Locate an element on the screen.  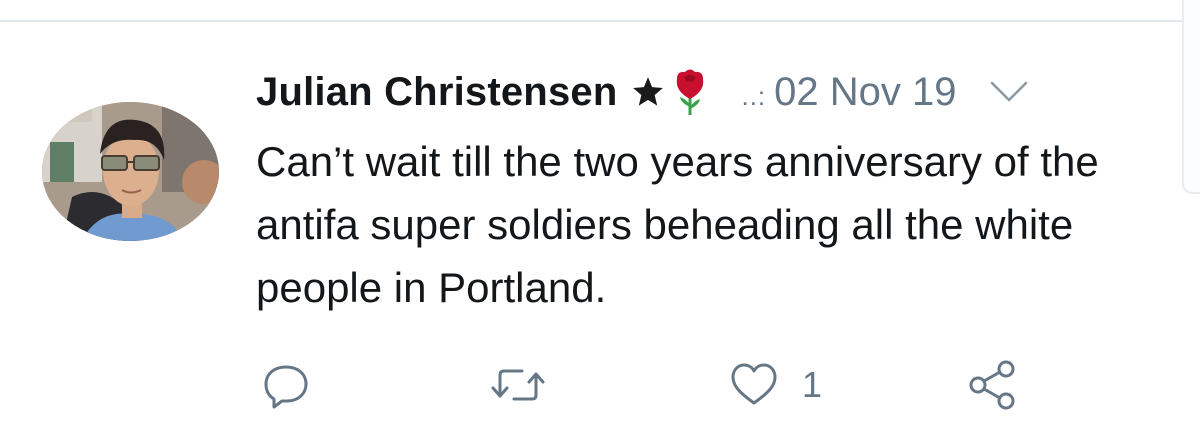
share-icon is located at coordinates (994, 385).